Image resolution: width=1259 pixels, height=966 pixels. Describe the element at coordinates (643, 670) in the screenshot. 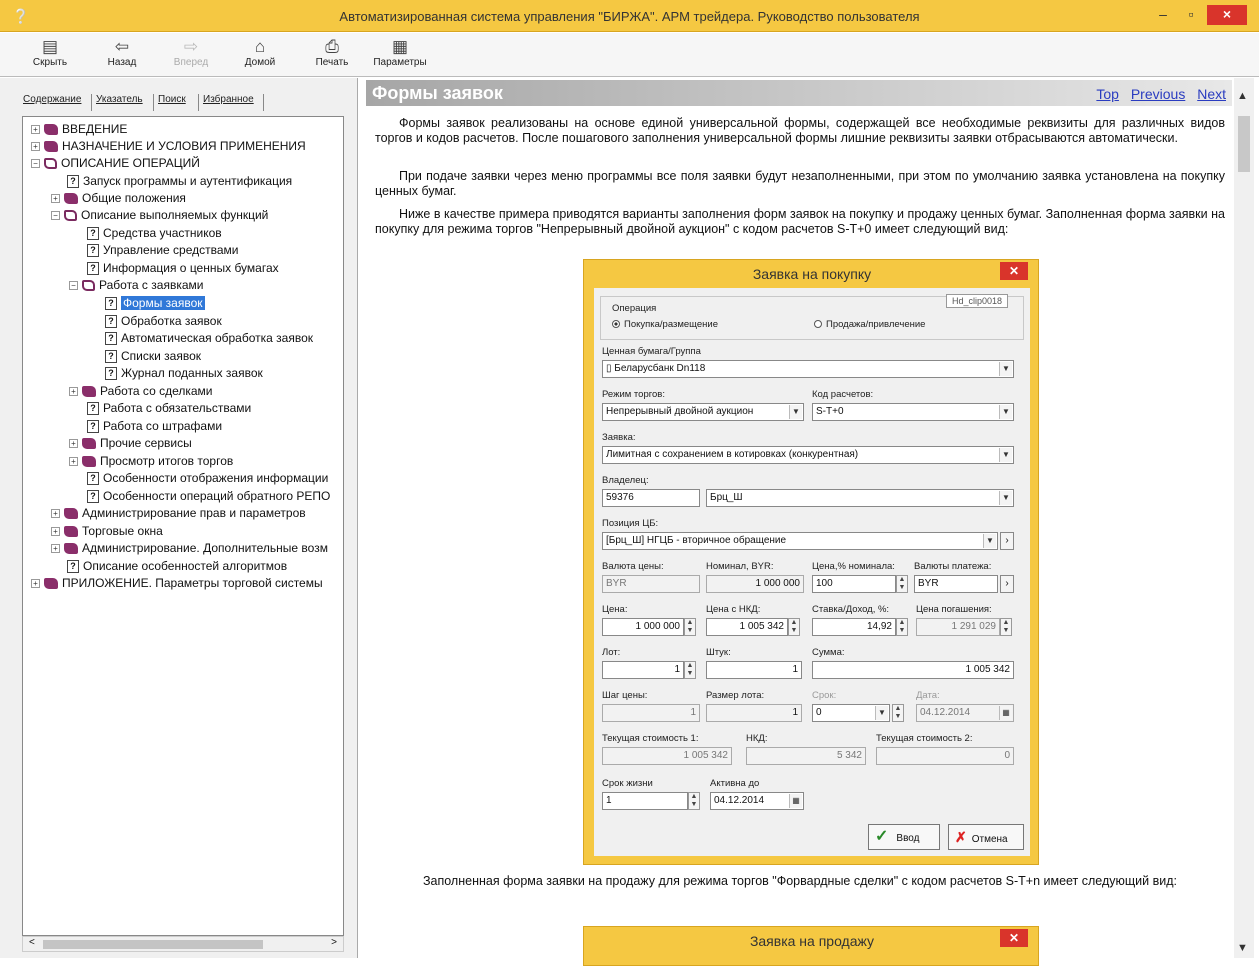

I see `lot-field: 1` at that location.